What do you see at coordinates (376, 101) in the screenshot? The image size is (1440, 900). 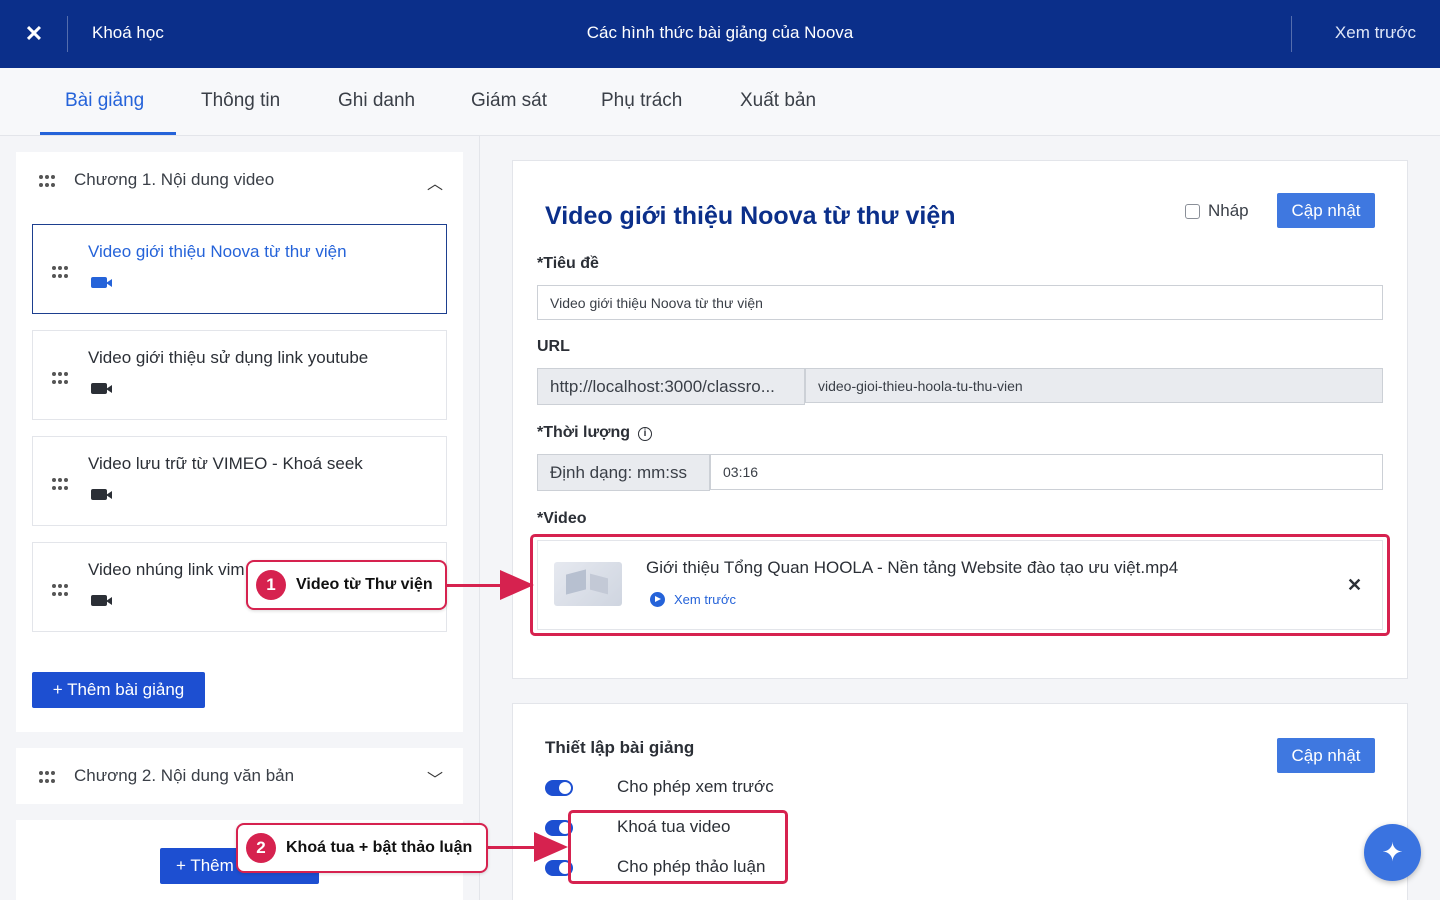 I see `tab-enrollment: Ghi danh` at bounding box center [376, 101].